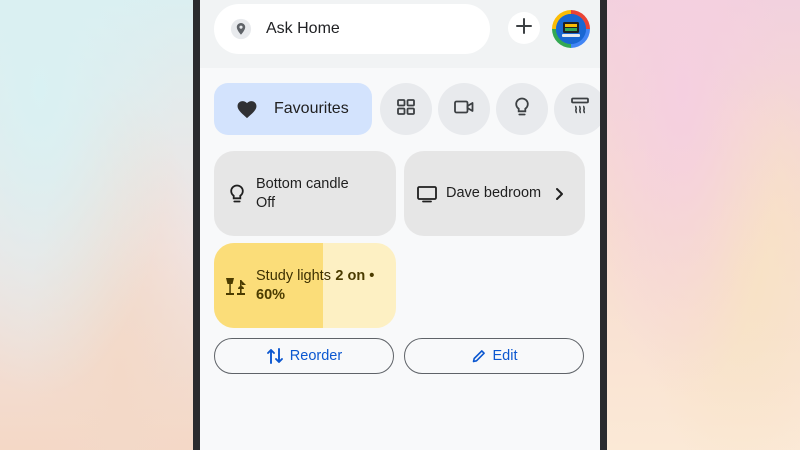 The image size is (800, 450). I want to click on chip-cameras, so click(464, 109).